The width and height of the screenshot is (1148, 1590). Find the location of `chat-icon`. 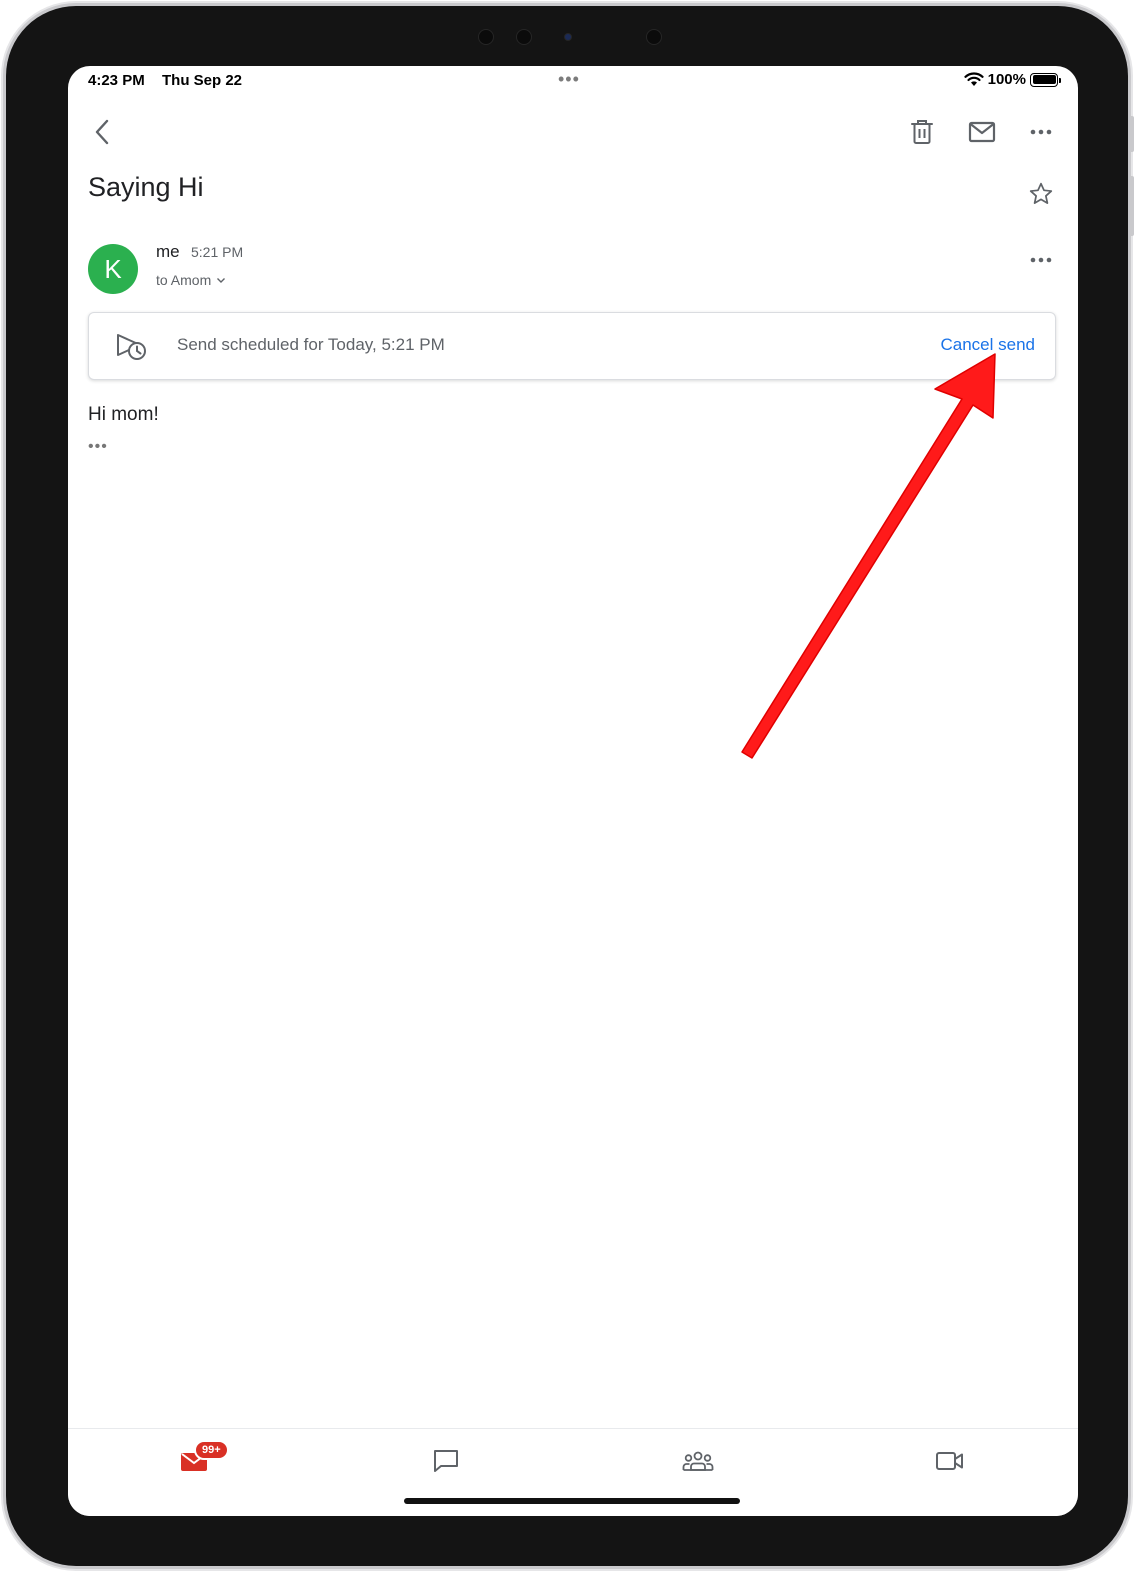

chat-icon is located at coordinates (446, 1461).